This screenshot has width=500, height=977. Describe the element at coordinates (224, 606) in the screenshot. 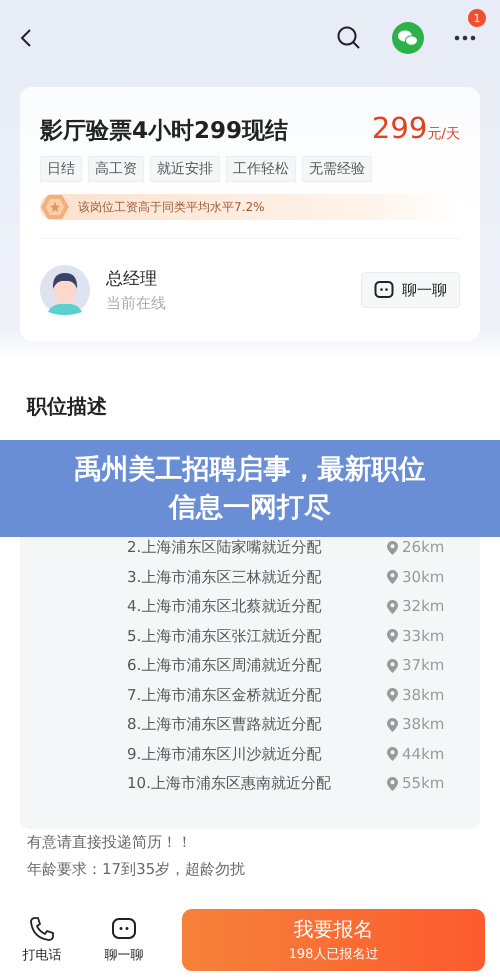

I see `detail-value: 4.上海市浦东区北蔡就近分配` at that location.